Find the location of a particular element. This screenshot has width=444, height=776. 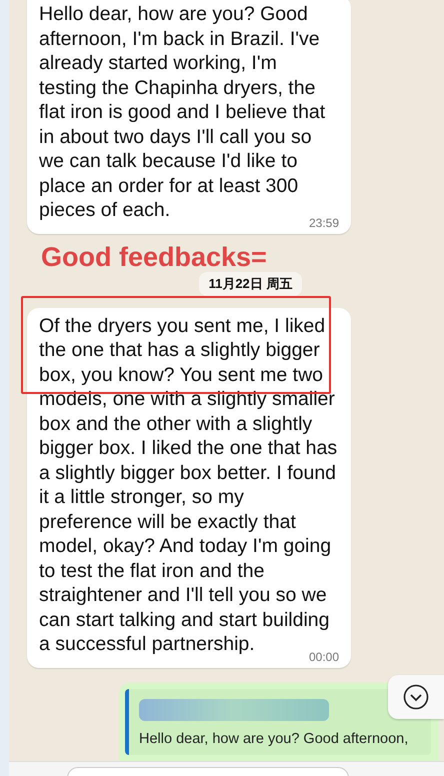

quoted-message: Hello dear, how are you? Good afternoon, is located at coordinates (278, 721).